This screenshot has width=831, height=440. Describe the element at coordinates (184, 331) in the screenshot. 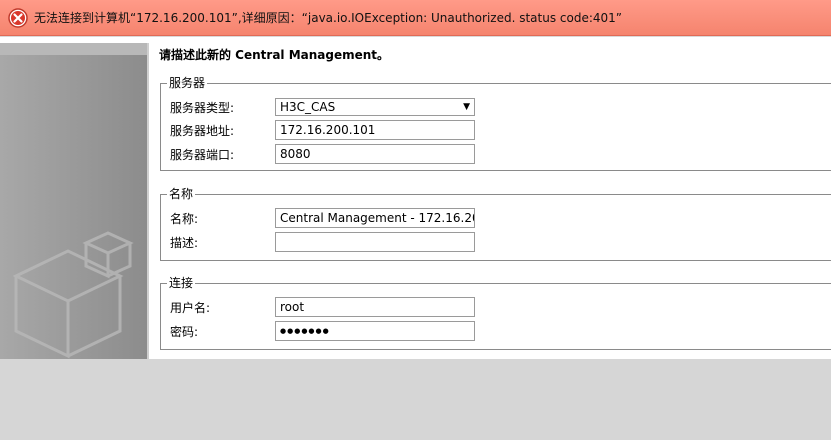

I see `password-label: 密码:` at that location.